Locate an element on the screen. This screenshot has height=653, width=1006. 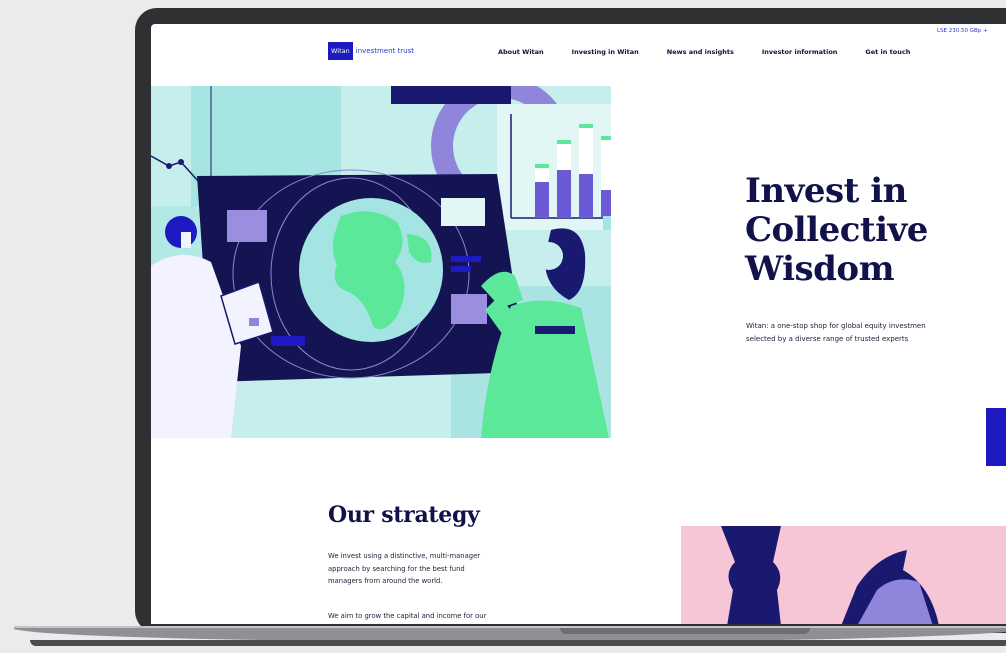
logo-mark: Witan is located at coordinates (340, 51).